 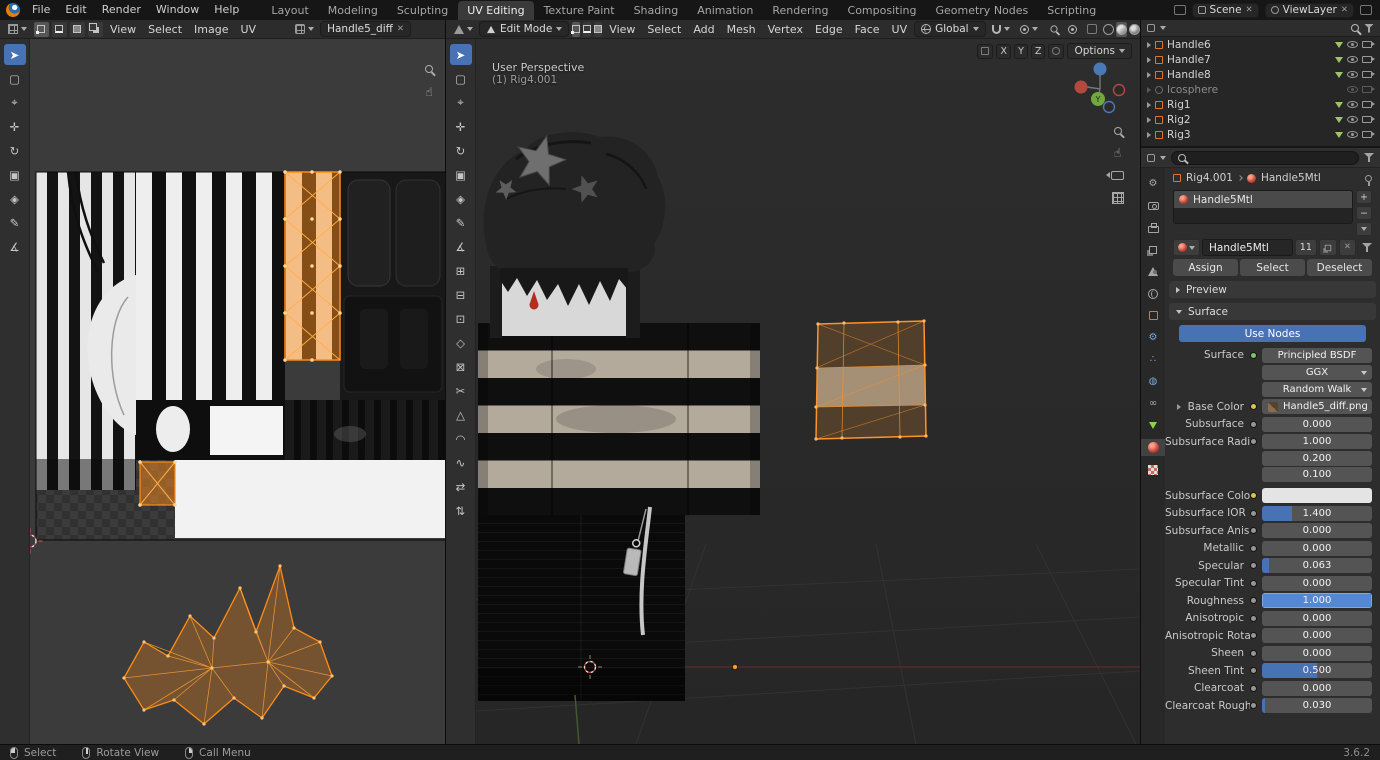 I want to click on deselect-button: Deselect, so click(x=1339, y=267).